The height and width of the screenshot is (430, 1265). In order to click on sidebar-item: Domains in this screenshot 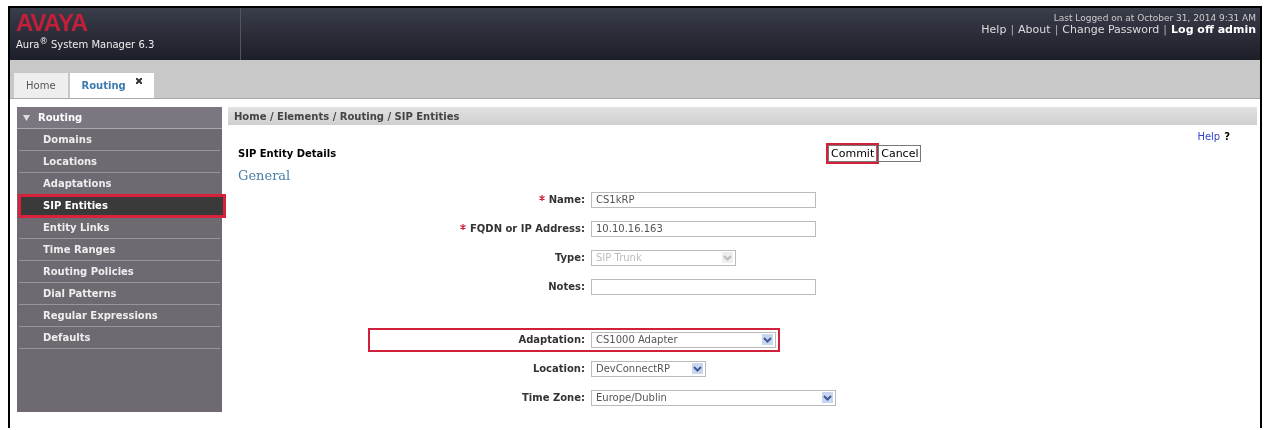, I will do `click(119, 140)`.